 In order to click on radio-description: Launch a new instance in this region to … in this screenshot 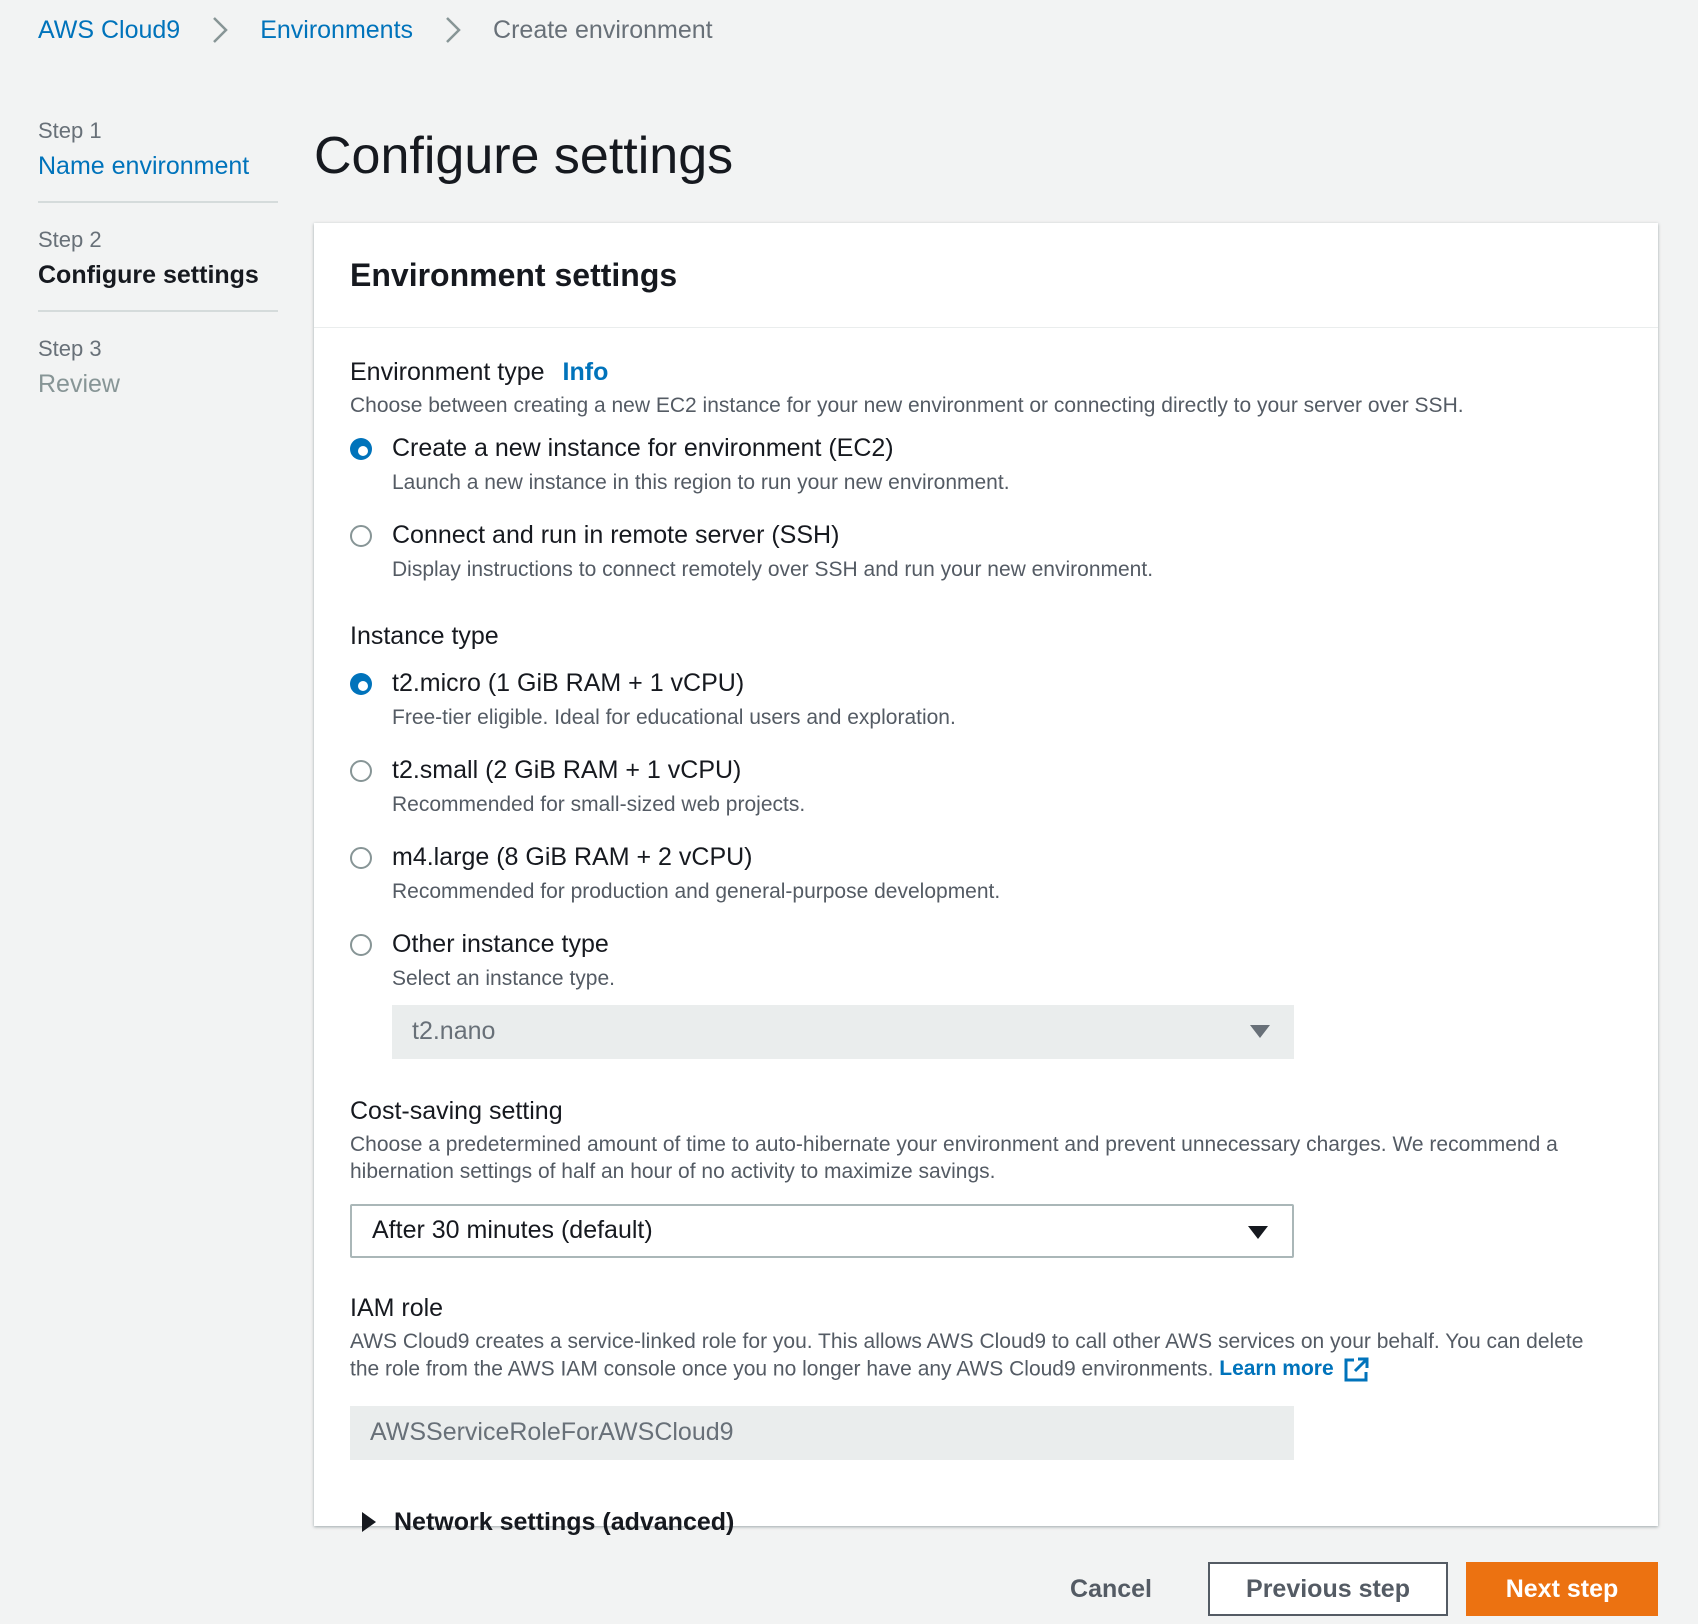, I will do `click(701, 482)`.